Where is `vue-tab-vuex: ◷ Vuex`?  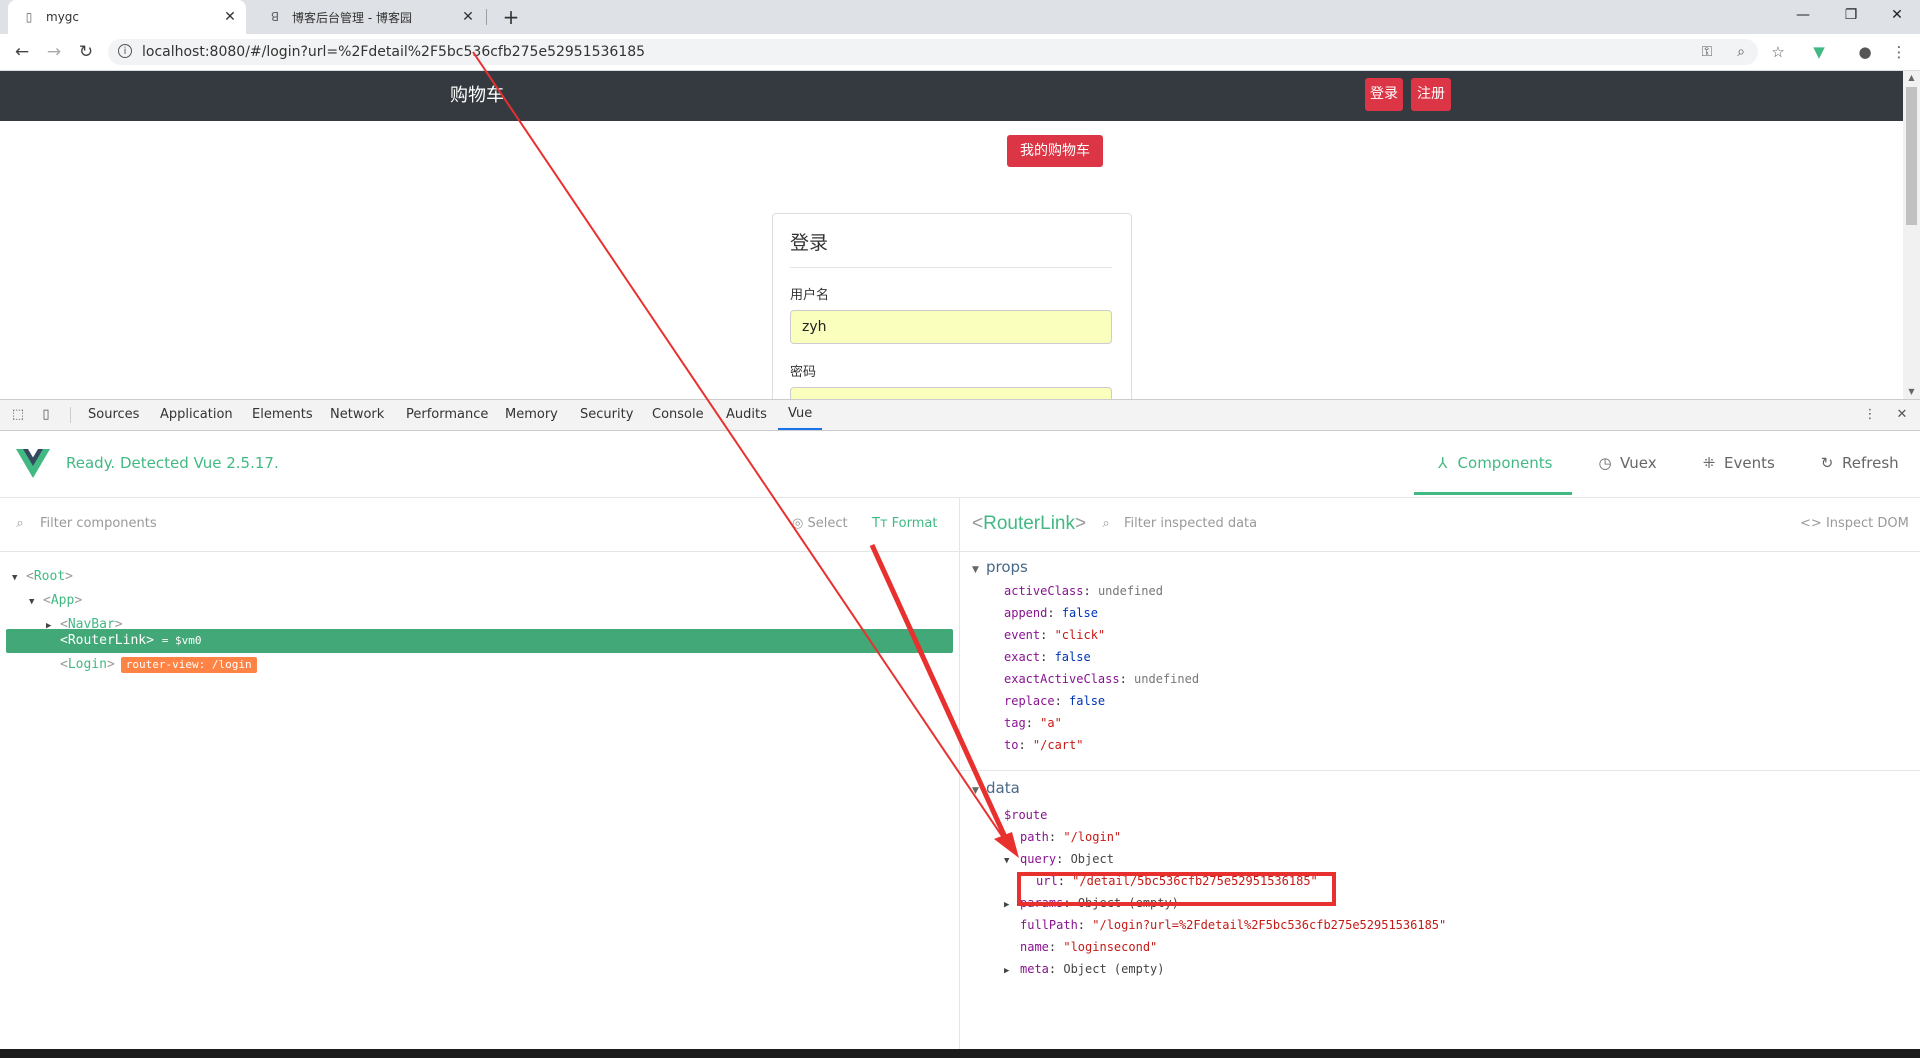 vue-tab-vuex: ◷ Vuex is located at coordinates (1626, 463).